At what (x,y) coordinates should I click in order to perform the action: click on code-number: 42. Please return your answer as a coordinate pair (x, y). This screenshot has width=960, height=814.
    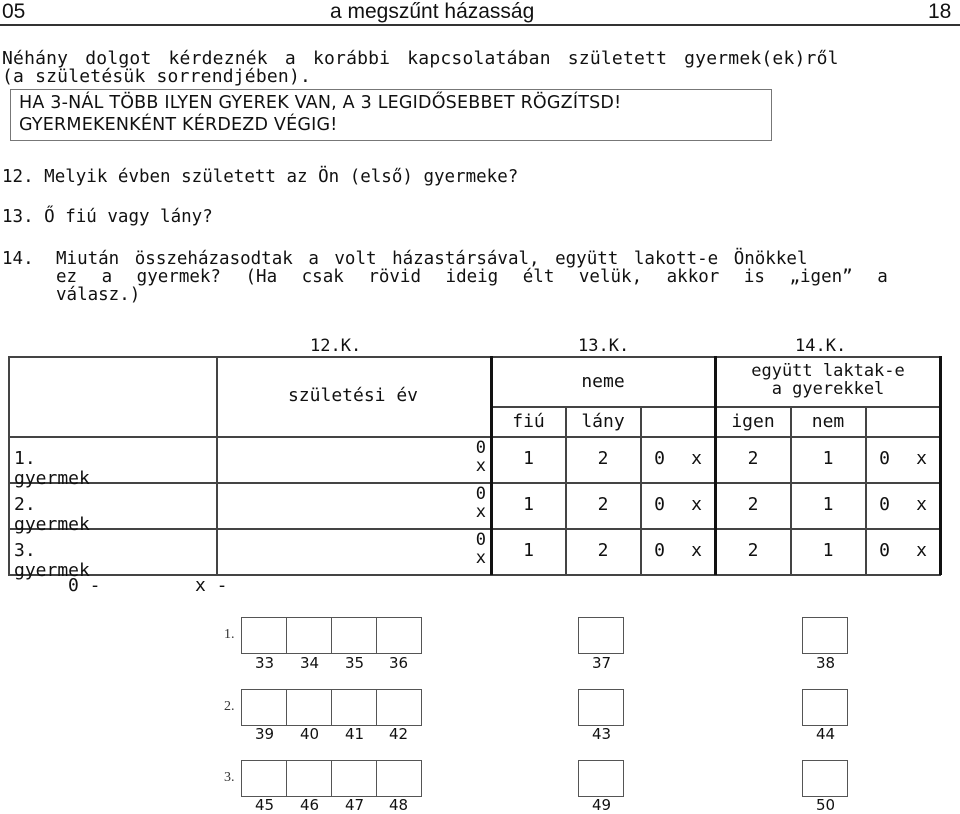
    Looking at the image, I should click on (398, 734).